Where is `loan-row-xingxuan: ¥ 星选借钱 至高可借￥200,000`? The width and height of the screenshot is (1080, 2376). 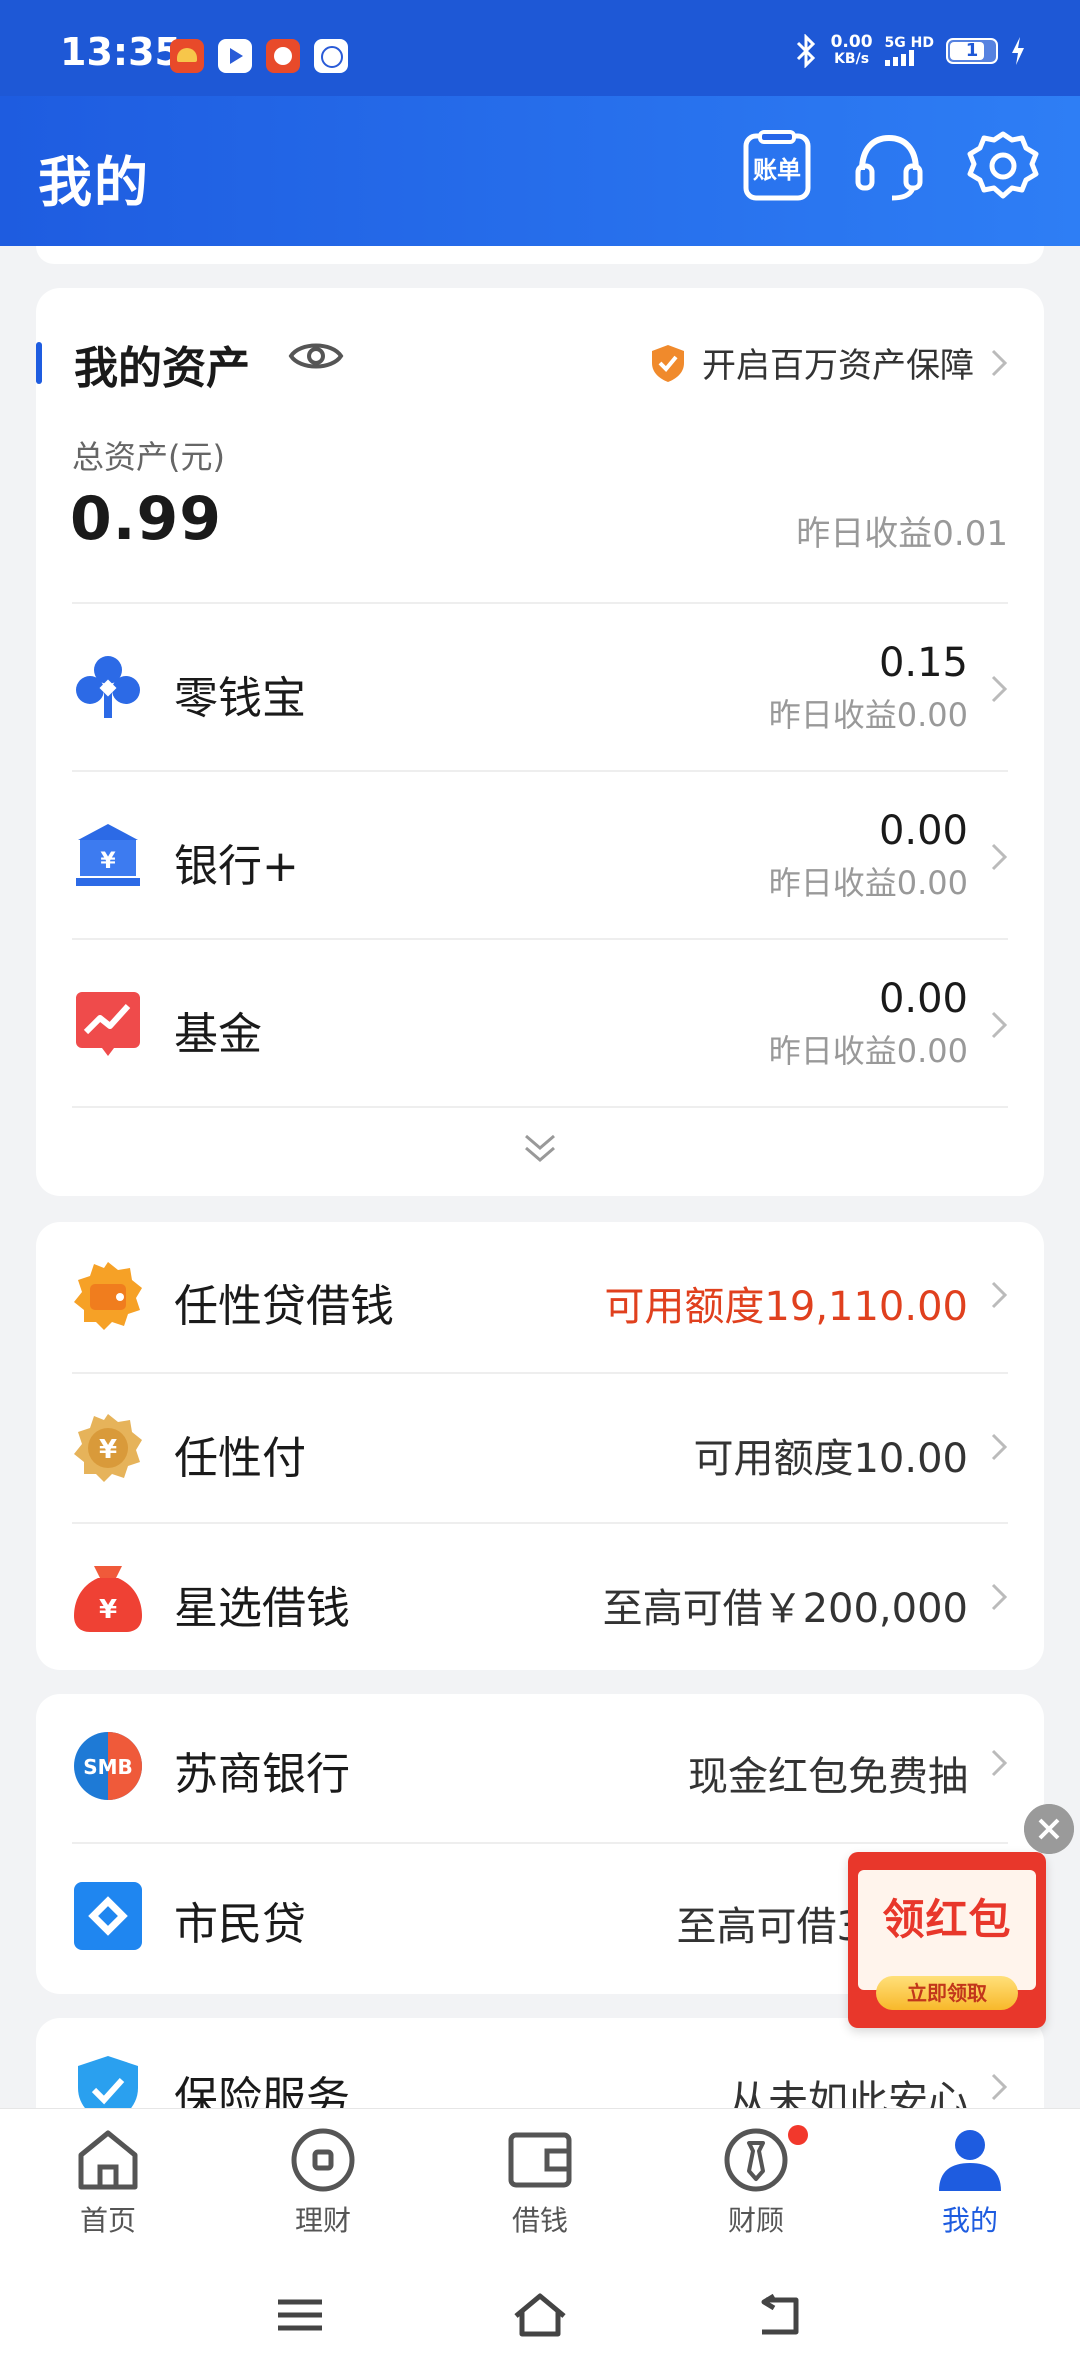
loan-row-xingxuan: ¥ 星选借钱 至高可借￥200,000 is located at coordinates (540, 1597).